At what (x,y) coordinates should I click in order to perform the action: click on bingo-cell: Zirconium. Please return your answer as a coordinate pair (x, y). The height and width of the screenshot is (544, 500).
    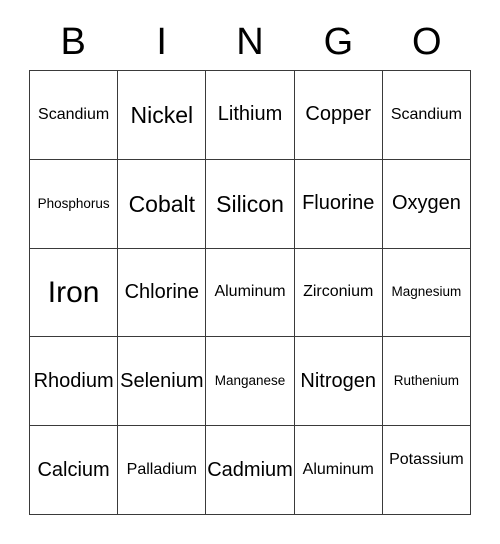
    Looking at the image, I should click on (338, 293).